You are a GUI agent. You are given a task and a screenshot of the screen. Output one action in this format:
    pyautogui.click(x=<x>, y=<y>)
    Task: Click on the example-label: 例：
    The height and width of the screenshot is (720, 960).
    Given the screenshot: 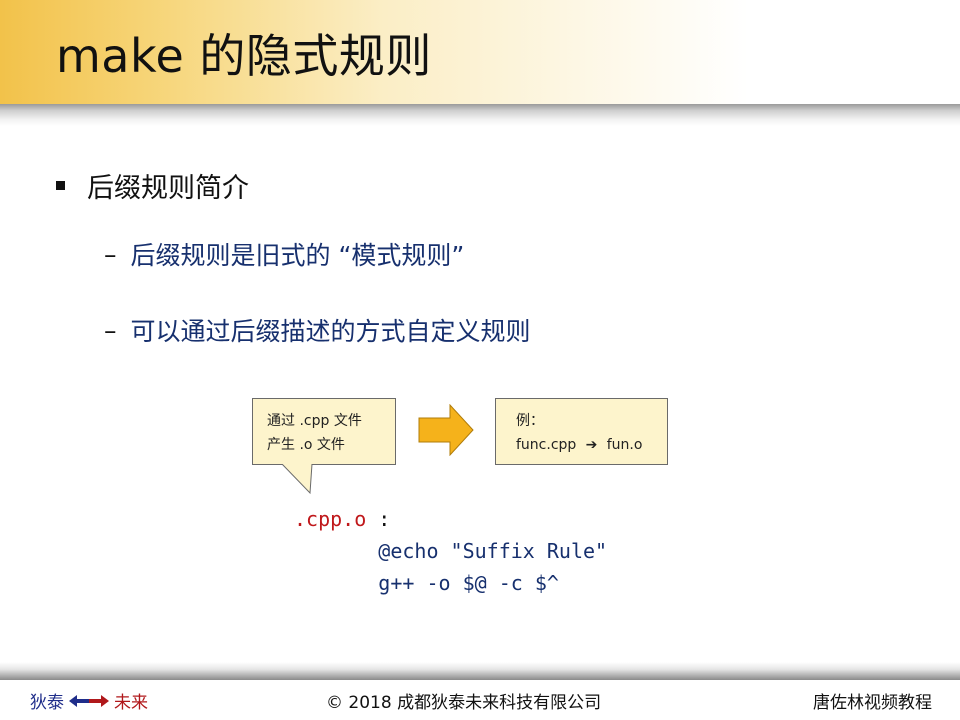 What is the action you would take?
    pyautogui.click(x=530, y=421)
    